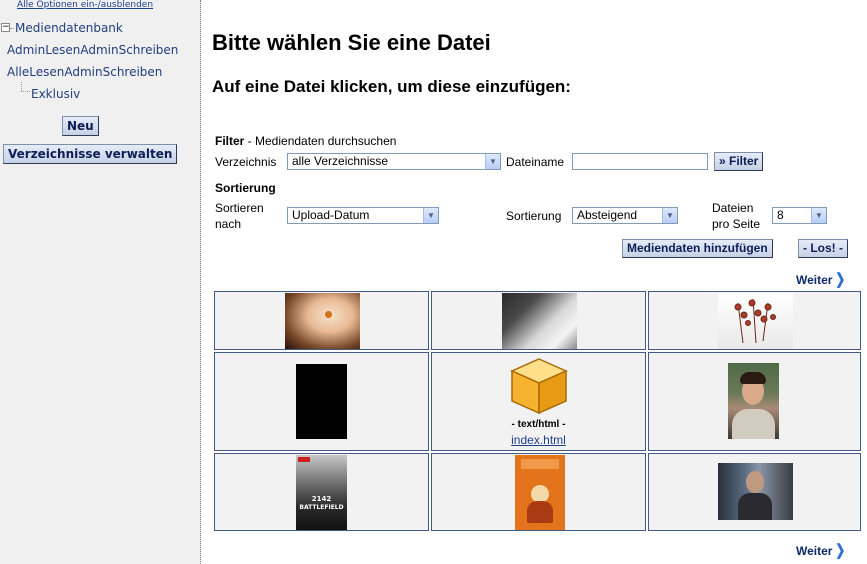 This screenshot has width=867, height=564. Describe the element at coordinates (321, 507) in the screenshot. I see `cover-title: BATTLEFIELD` at that location.